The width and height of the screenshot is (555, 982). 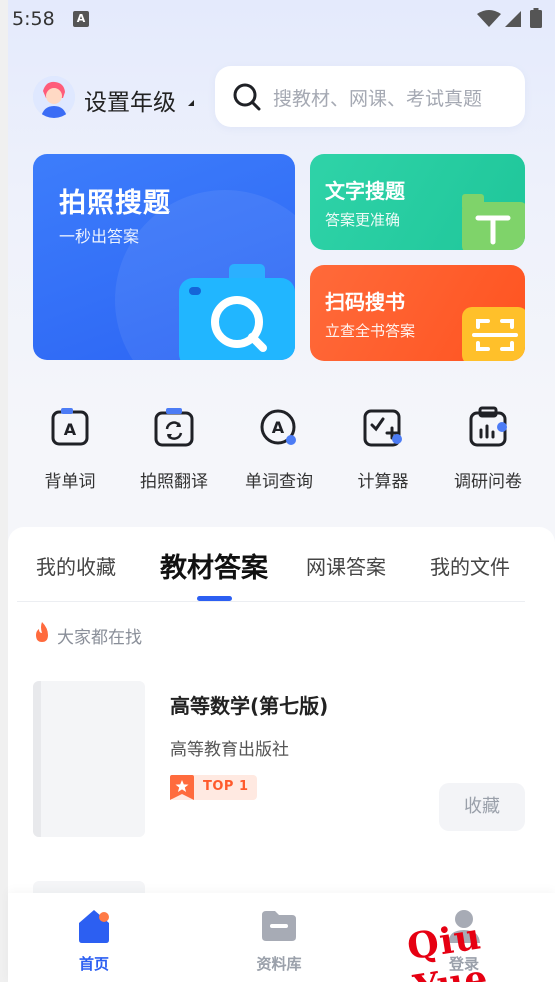 What do you see at coordinates (493, 222) in the screenshot?
I see `text-t-icon` at bounding box center [493, 222].